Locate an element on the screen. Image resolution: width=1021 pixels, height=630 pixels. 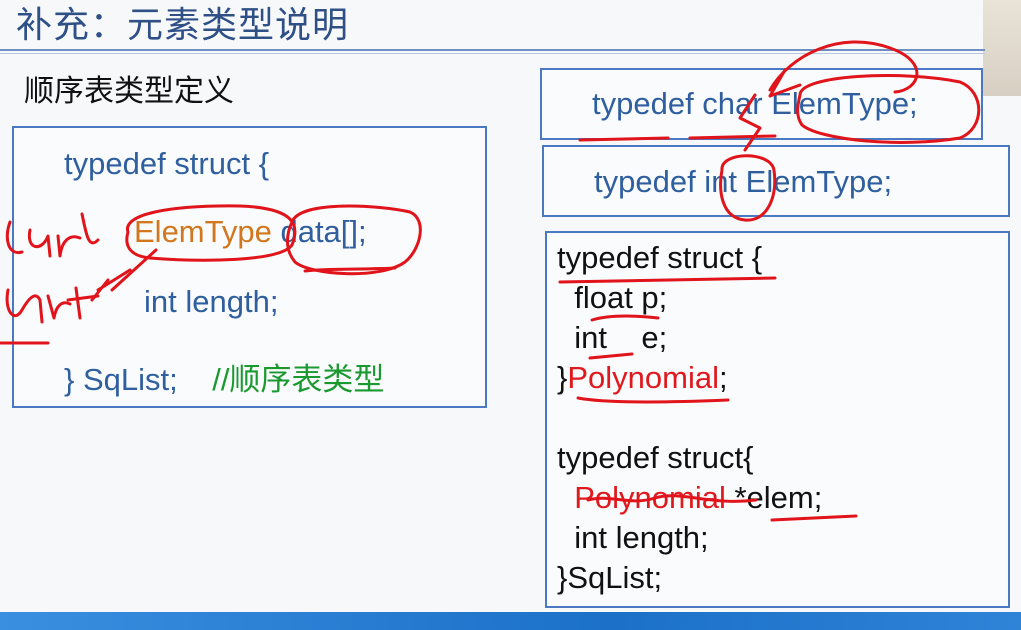
slide-title: 补充：元素类型说明 is located at coordinates (183, 25).